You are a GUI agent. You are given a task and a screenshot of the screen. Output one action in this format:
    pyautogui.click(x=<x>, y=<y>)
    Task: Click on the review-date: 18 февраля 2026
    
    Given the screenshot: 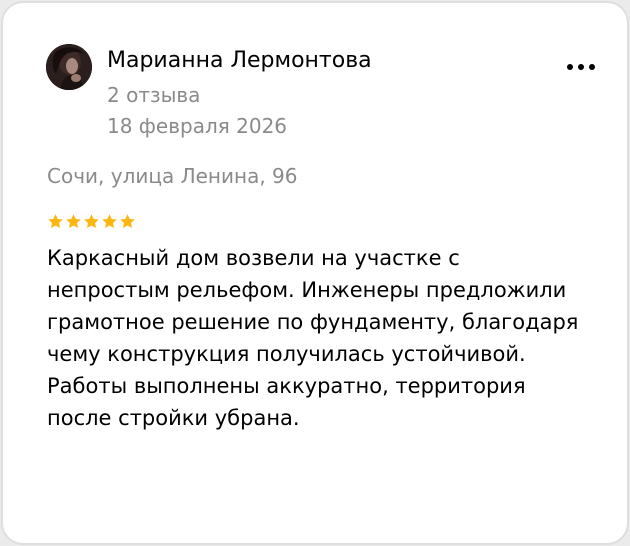 What is the action you would take?
    pyautogui.click(x=197, y=126)
    